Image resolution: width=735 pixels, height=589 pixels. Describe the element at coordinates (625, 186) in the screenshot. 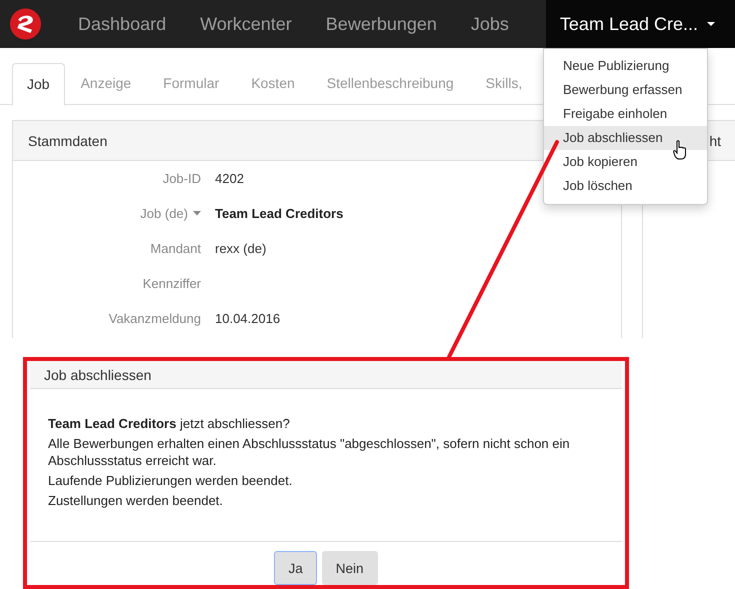

I see `menu-item: Job löschen` at that location.